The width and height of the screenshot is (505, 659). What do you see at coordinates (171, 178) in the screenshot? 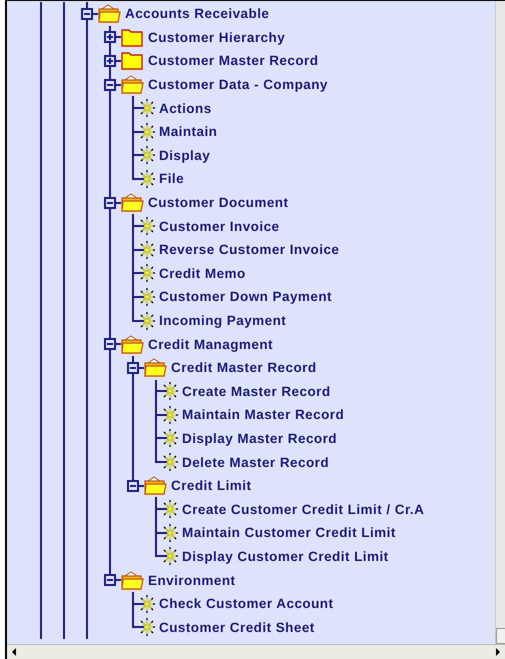
I see `tree-item-label: File` at bounding box center [171, 178].